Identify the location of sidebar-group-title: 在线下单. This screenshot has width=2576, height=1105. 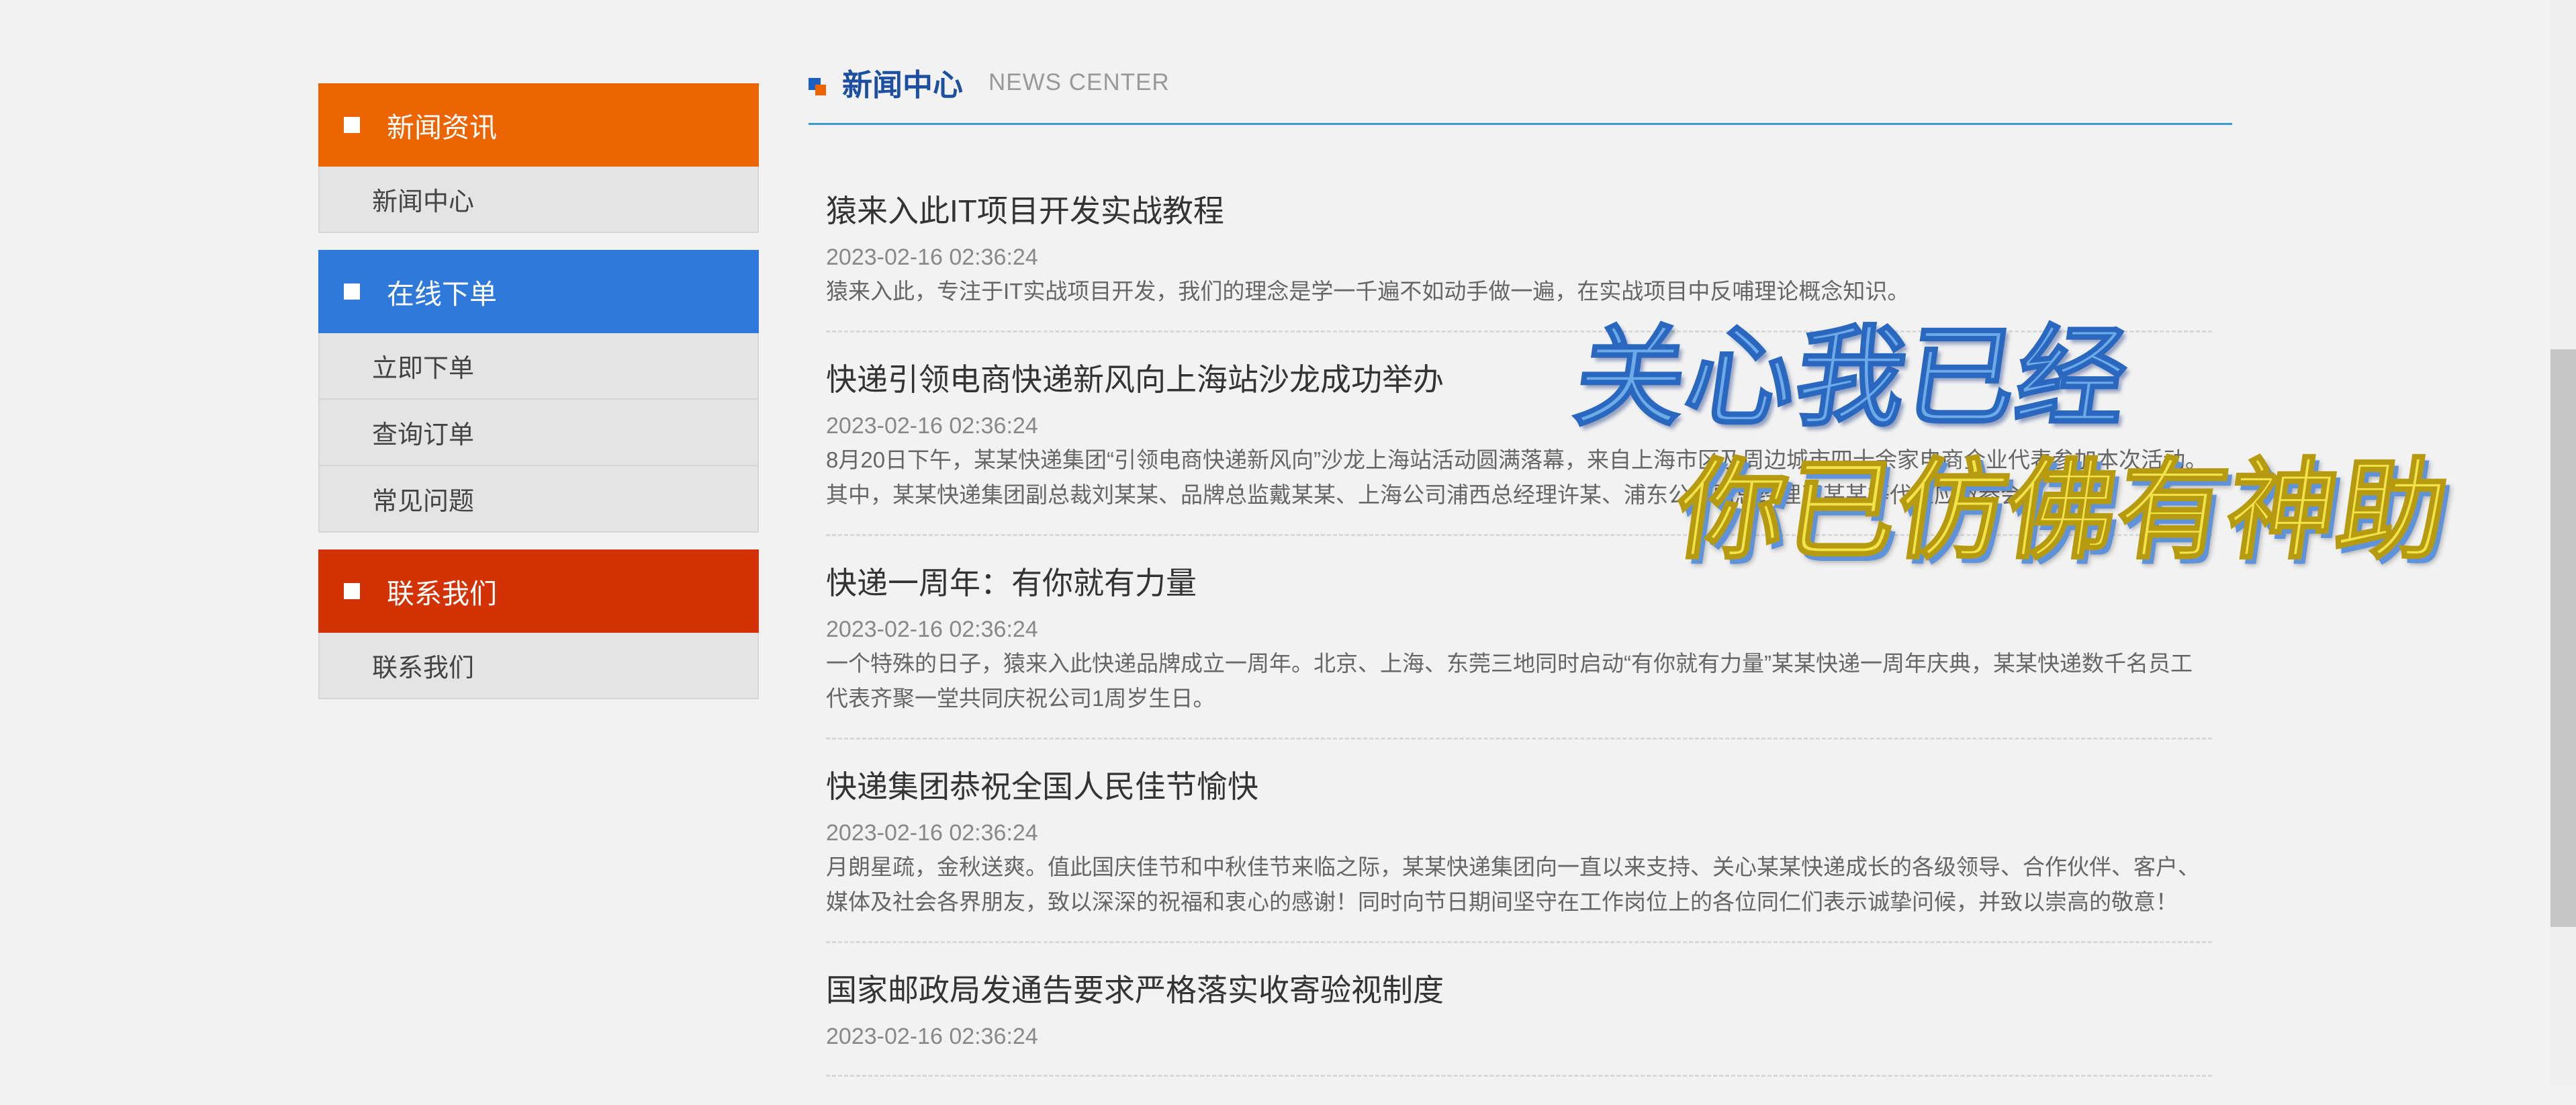
(442, 294).